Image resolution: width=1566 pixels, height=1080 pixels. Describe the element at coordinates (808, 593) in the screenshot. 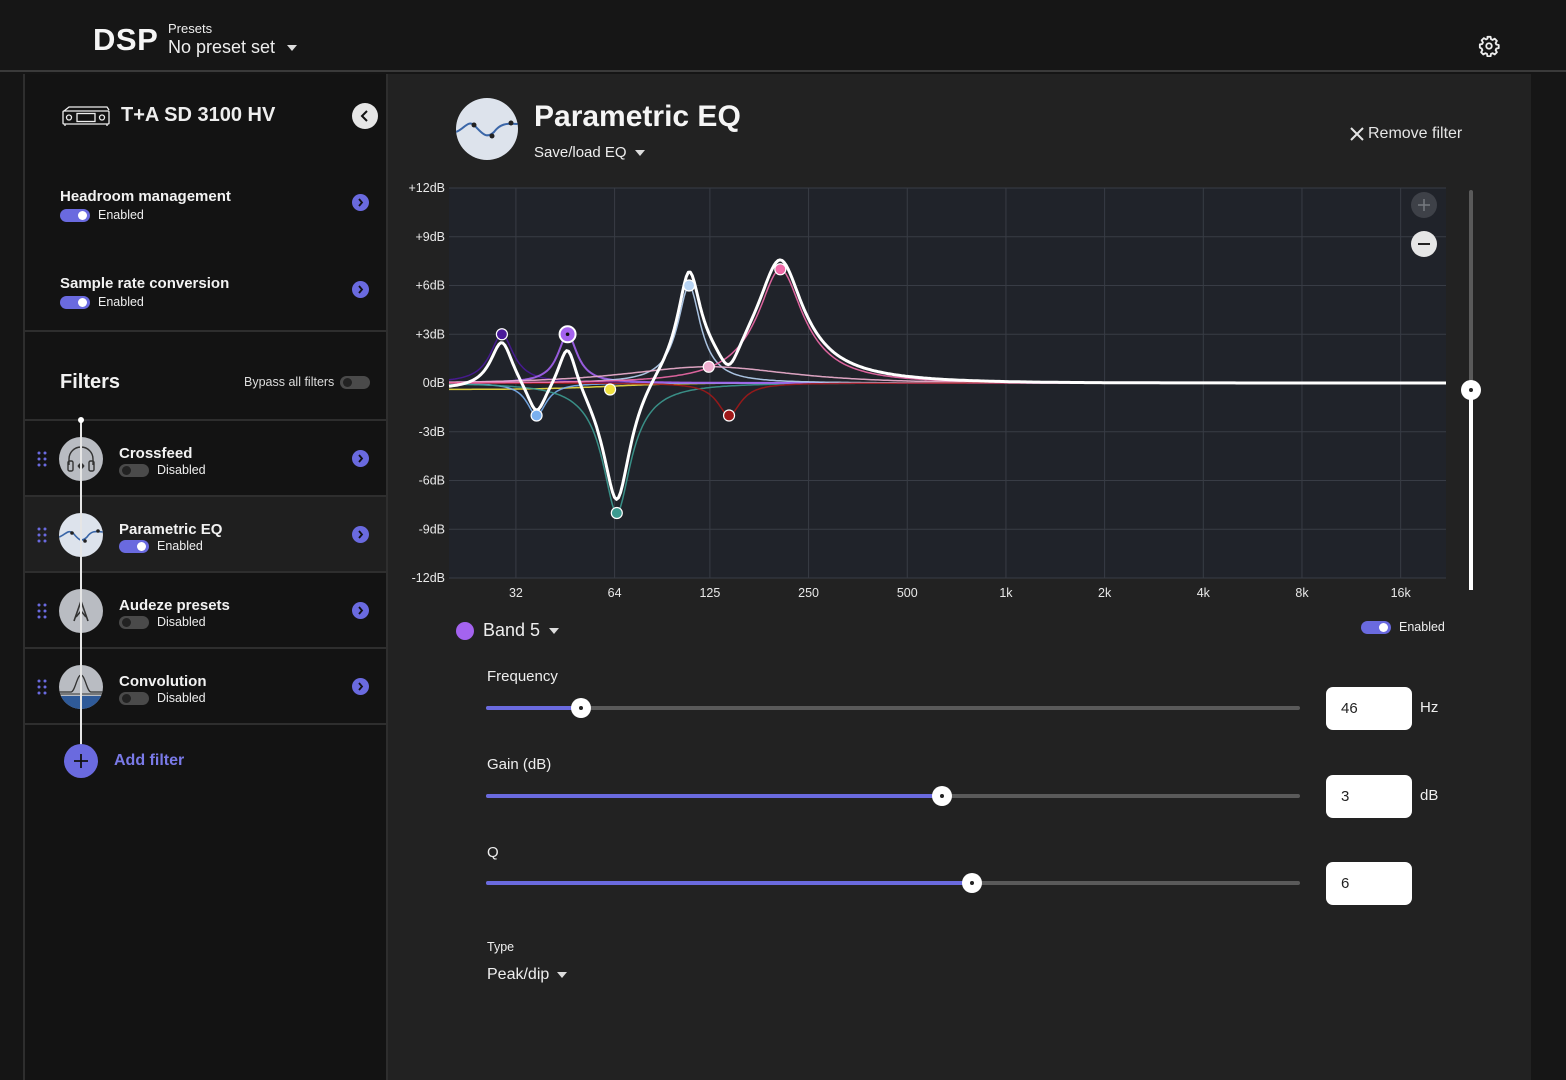

I see `x-tick-label: 250` at that location.